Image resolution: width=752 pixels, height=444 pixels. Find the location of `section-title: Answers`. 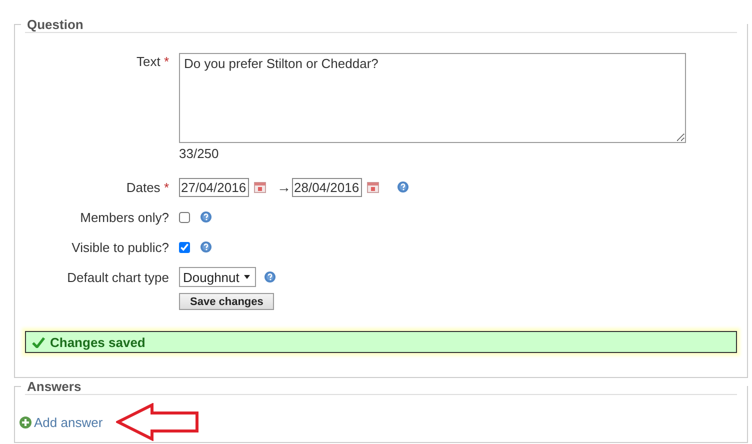

section-title: Answers is located at coordinates (54, 387).